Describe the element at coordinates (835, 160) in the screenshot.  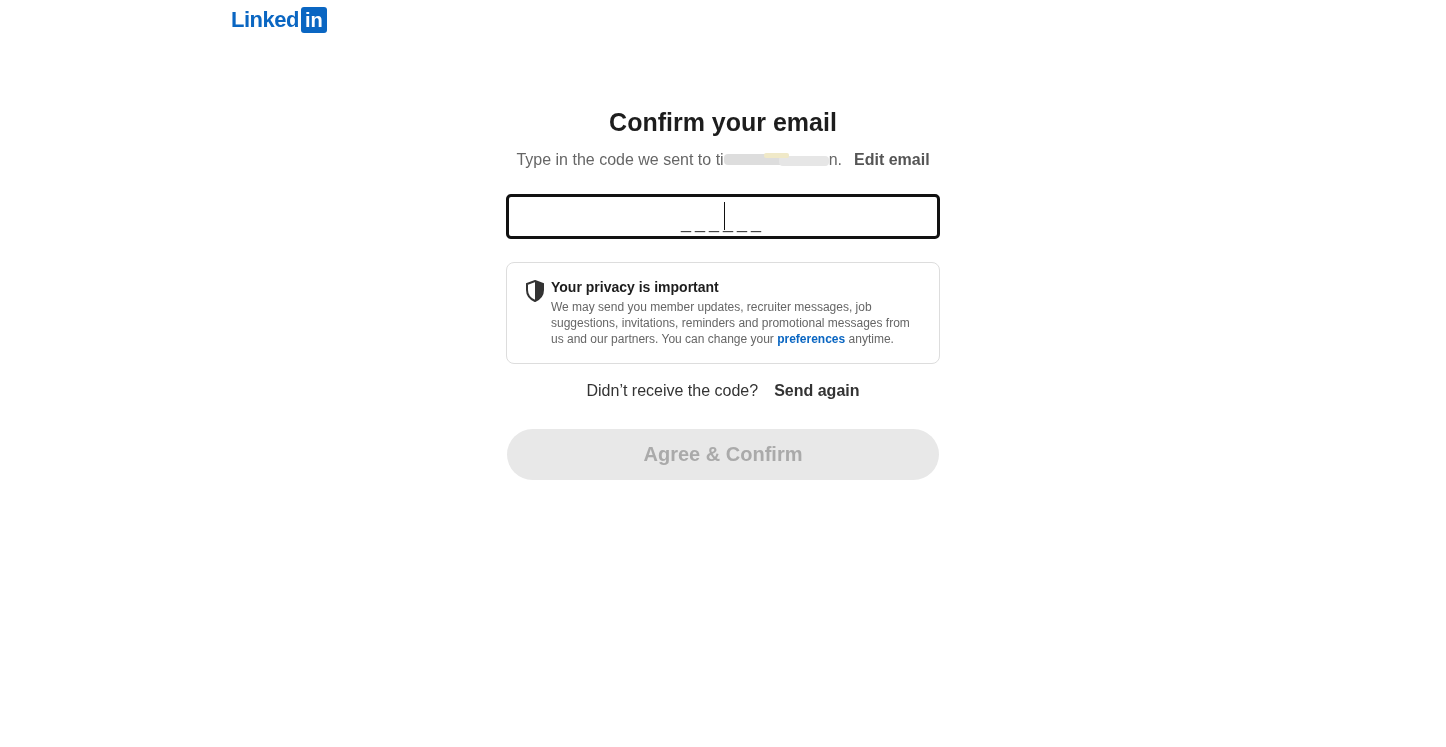
I see `instruction-end-text: n.` at that location.